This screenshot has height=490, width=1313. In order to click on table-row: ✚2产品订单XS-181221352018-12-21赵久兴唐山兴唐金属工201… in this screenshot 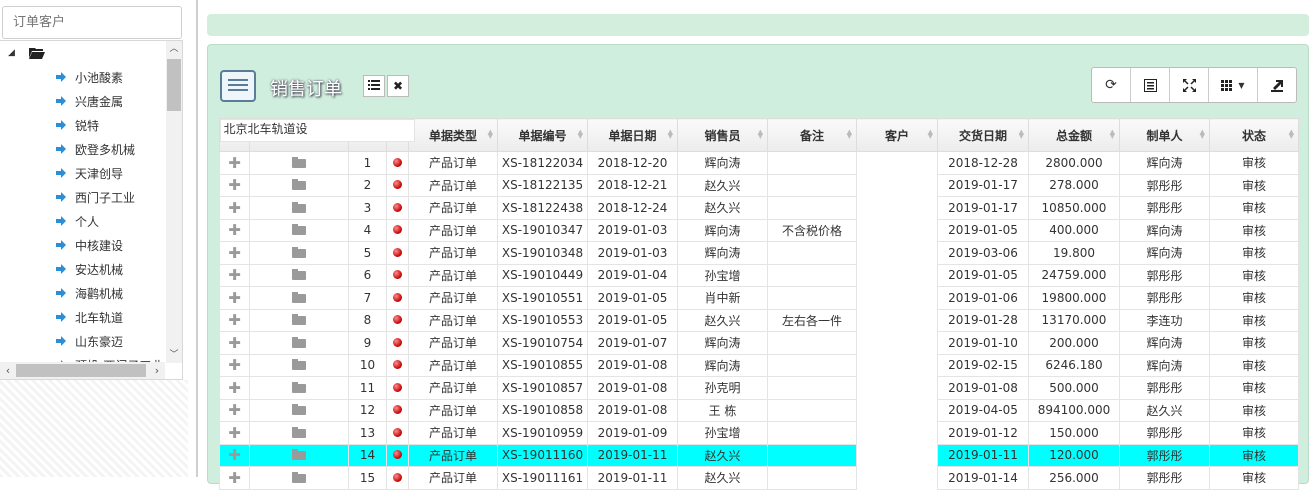, I will do `click(759, 157)`.